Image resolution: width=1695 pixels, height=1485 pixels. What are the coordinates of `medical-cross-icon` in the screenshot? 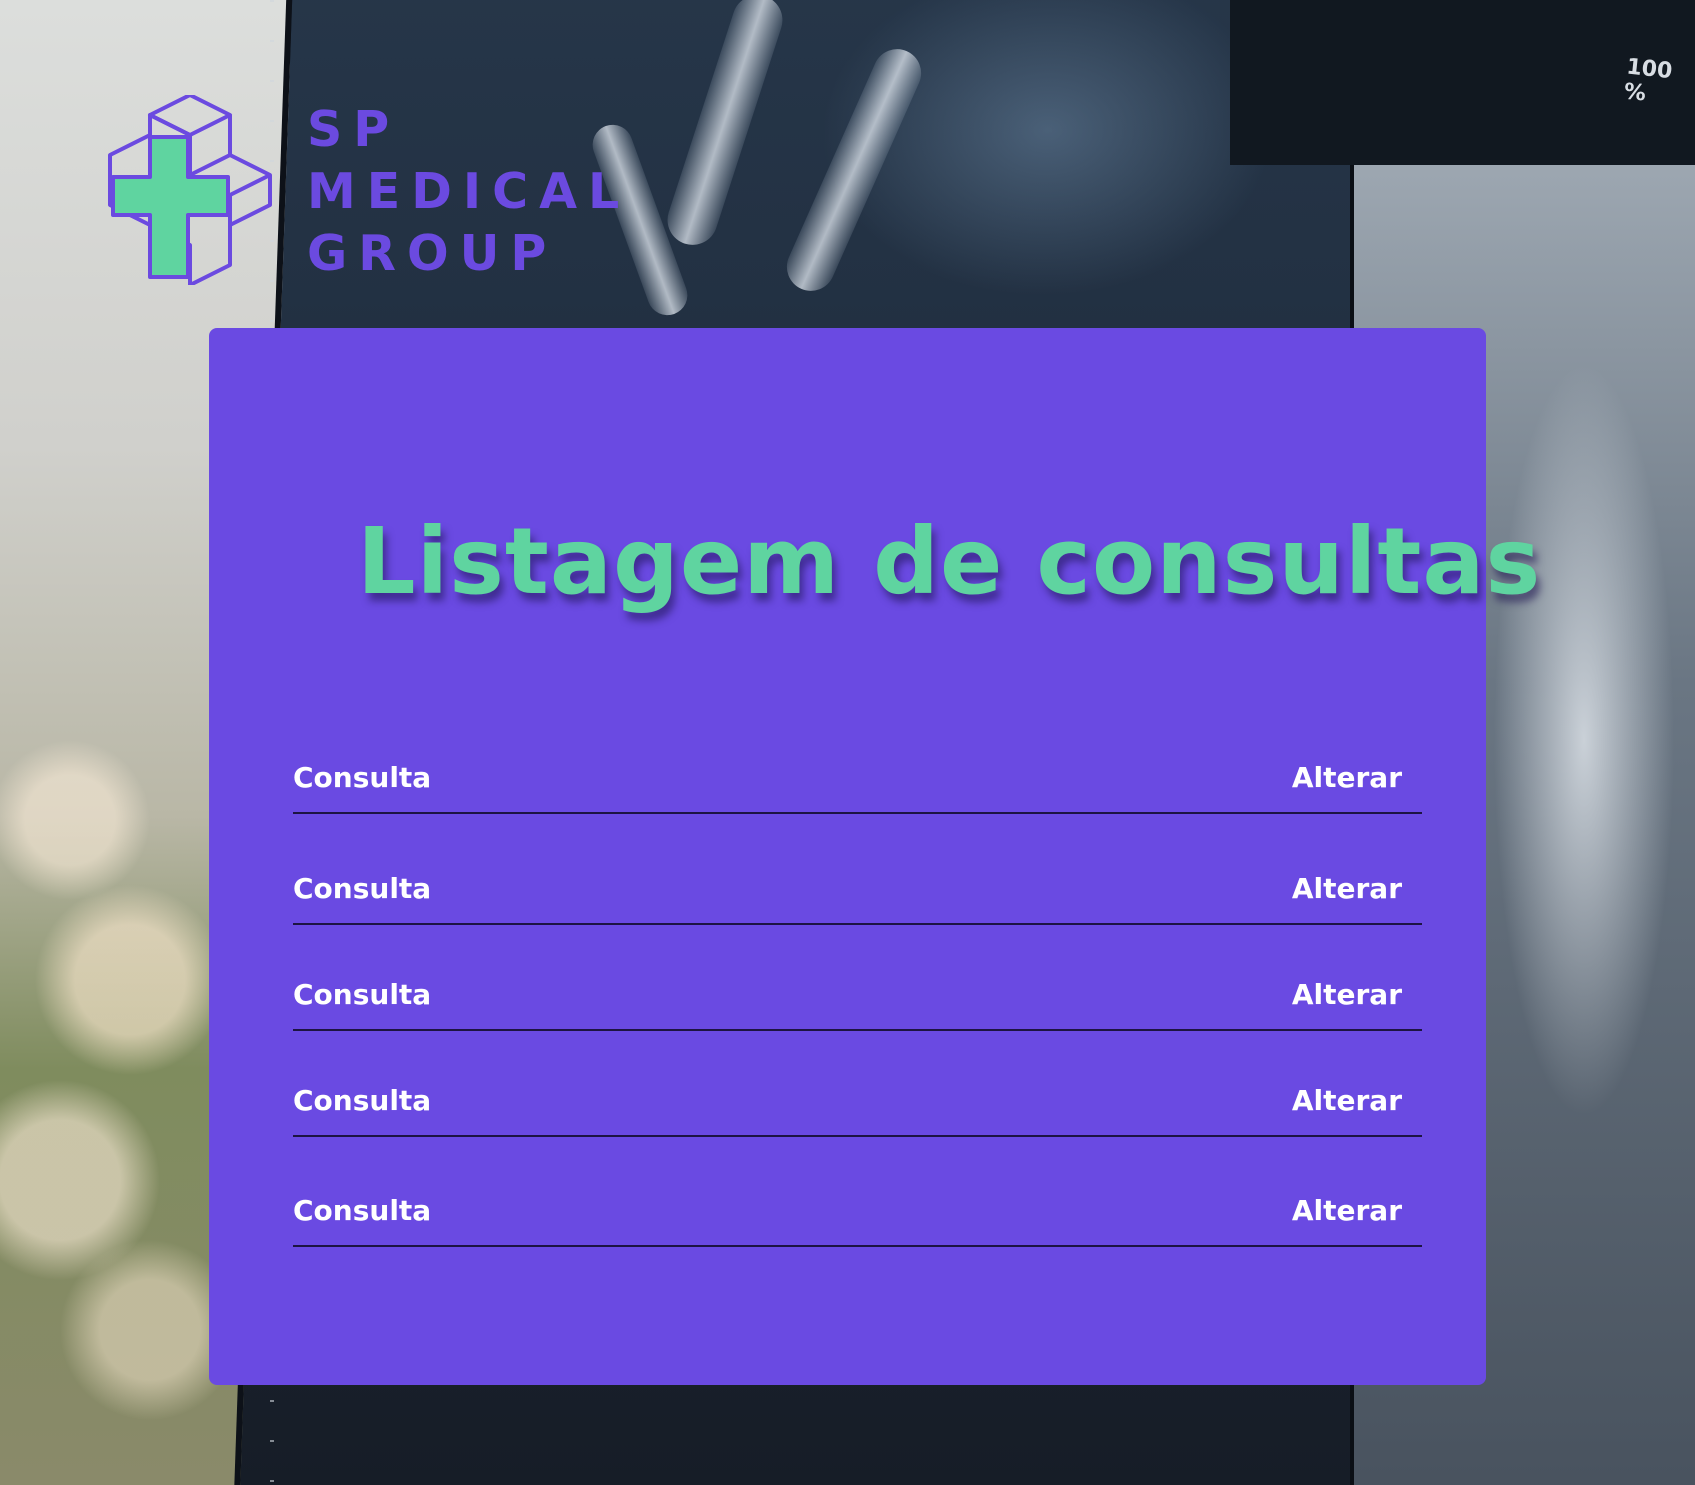 It's located at (190, 190).